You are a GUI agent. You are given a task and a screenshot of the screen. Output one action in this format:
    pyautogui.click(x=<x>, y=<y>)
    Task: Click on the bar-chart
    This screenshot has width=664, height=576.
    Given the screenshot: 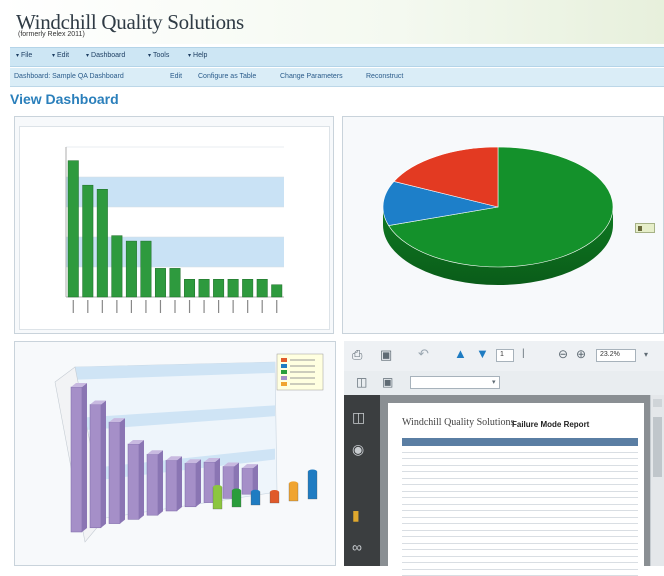 What is the action you would take?
    pyautogui.click(x=174, y=229)
    